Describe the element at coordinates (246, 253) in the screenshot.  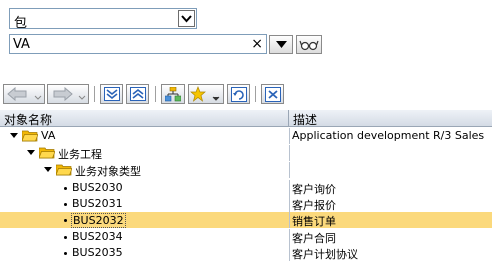
I see `tree-row-bus2035: BUS2035 客户计划协议` at that location.